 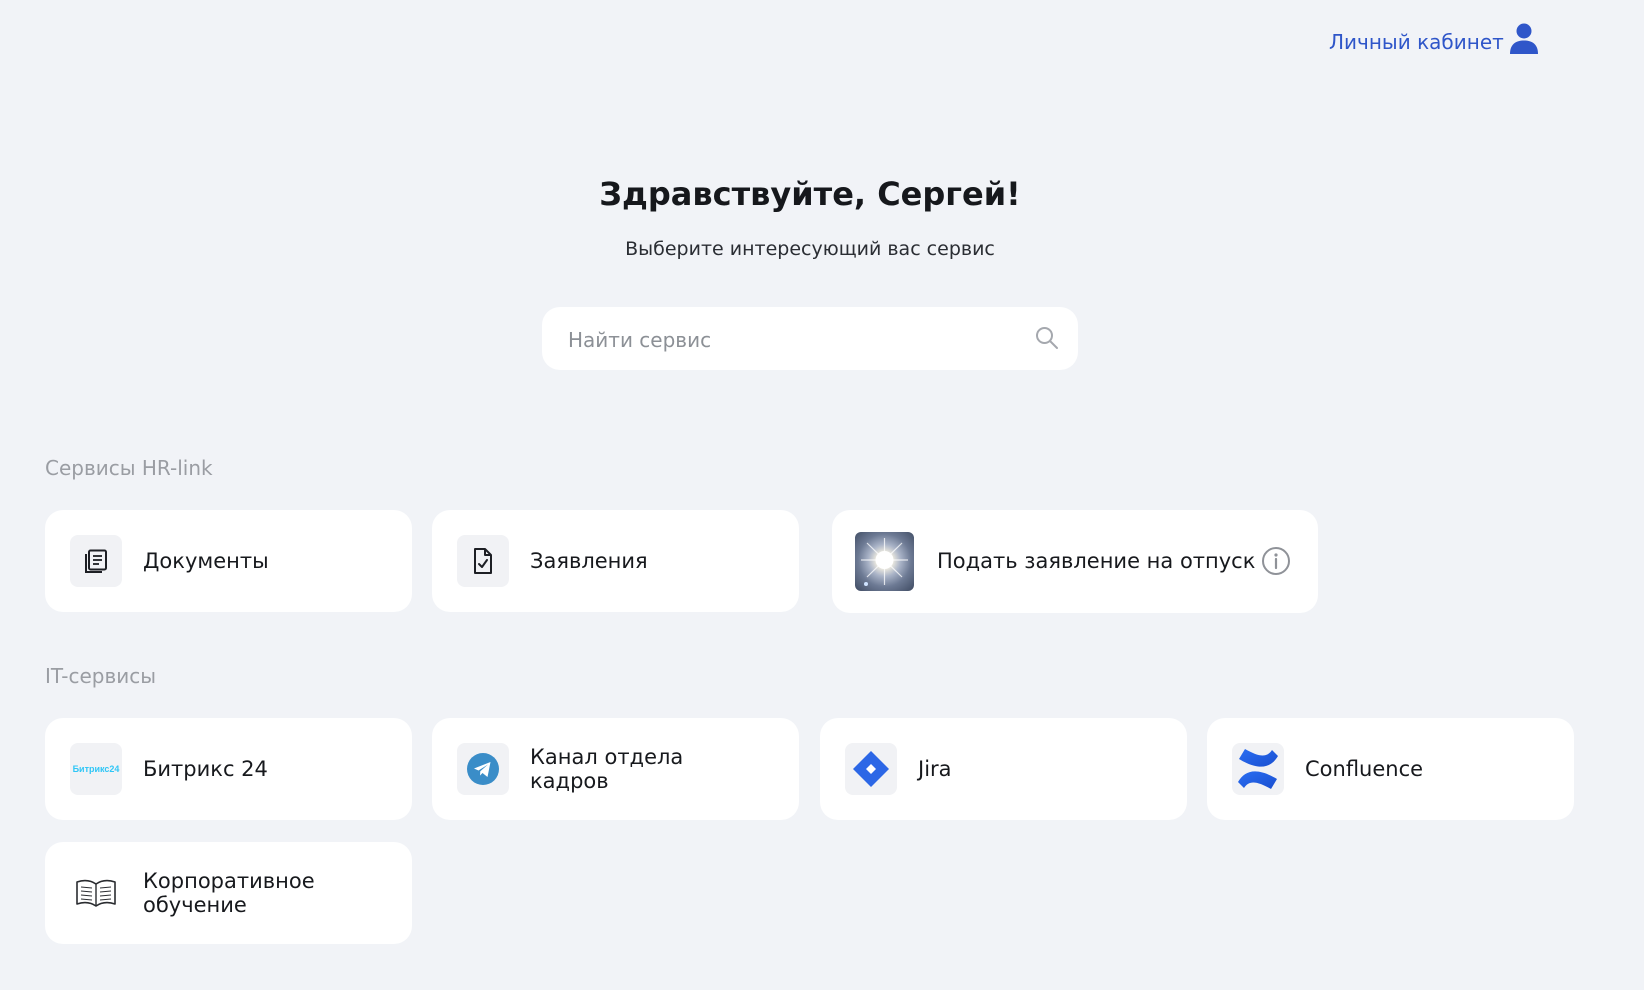 I want to click on search-box, so click(x=810, y=339).